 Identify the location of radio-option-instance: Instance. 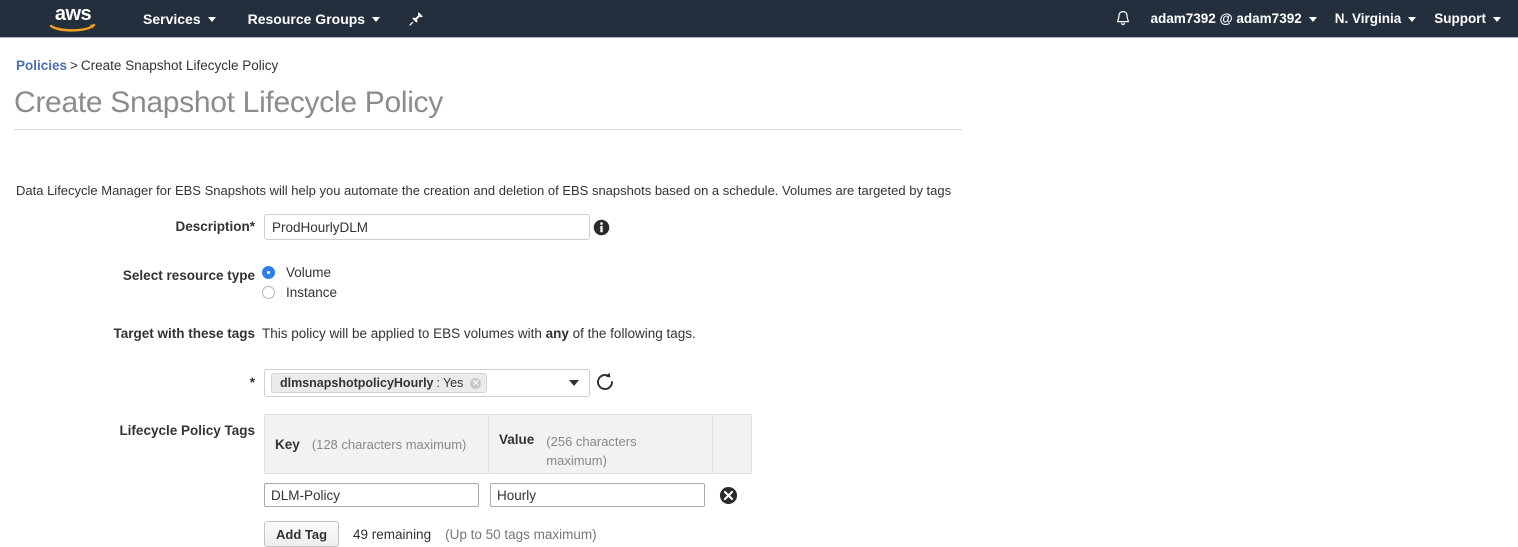
(299, 292).